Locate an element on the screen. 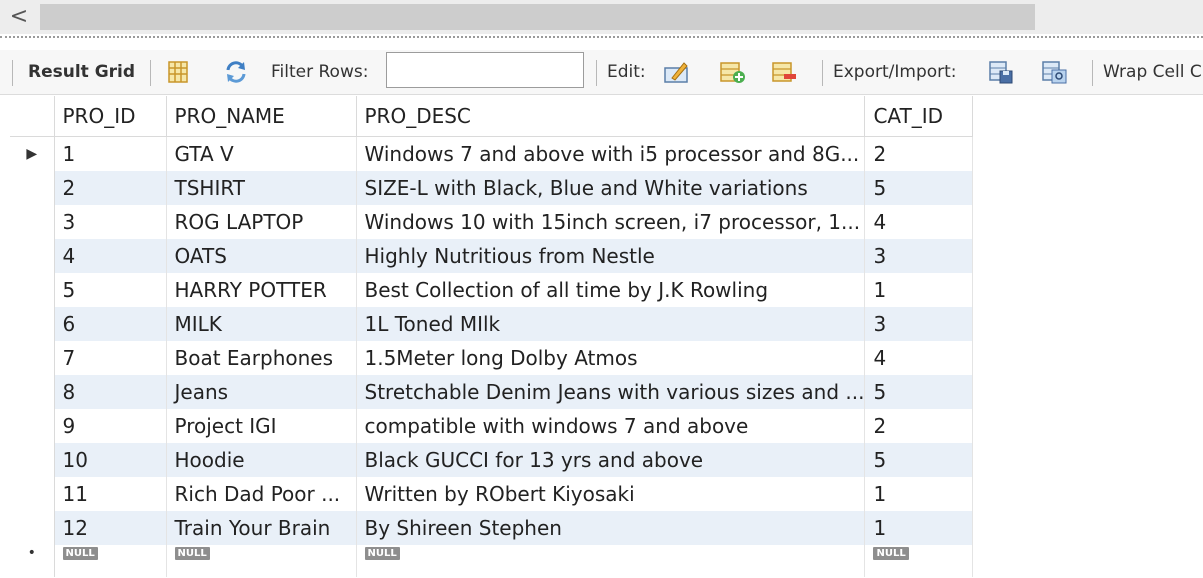 The height and width of the screenshot is (578, 1203). filter-rows-input is located at coordinates (485, 70).